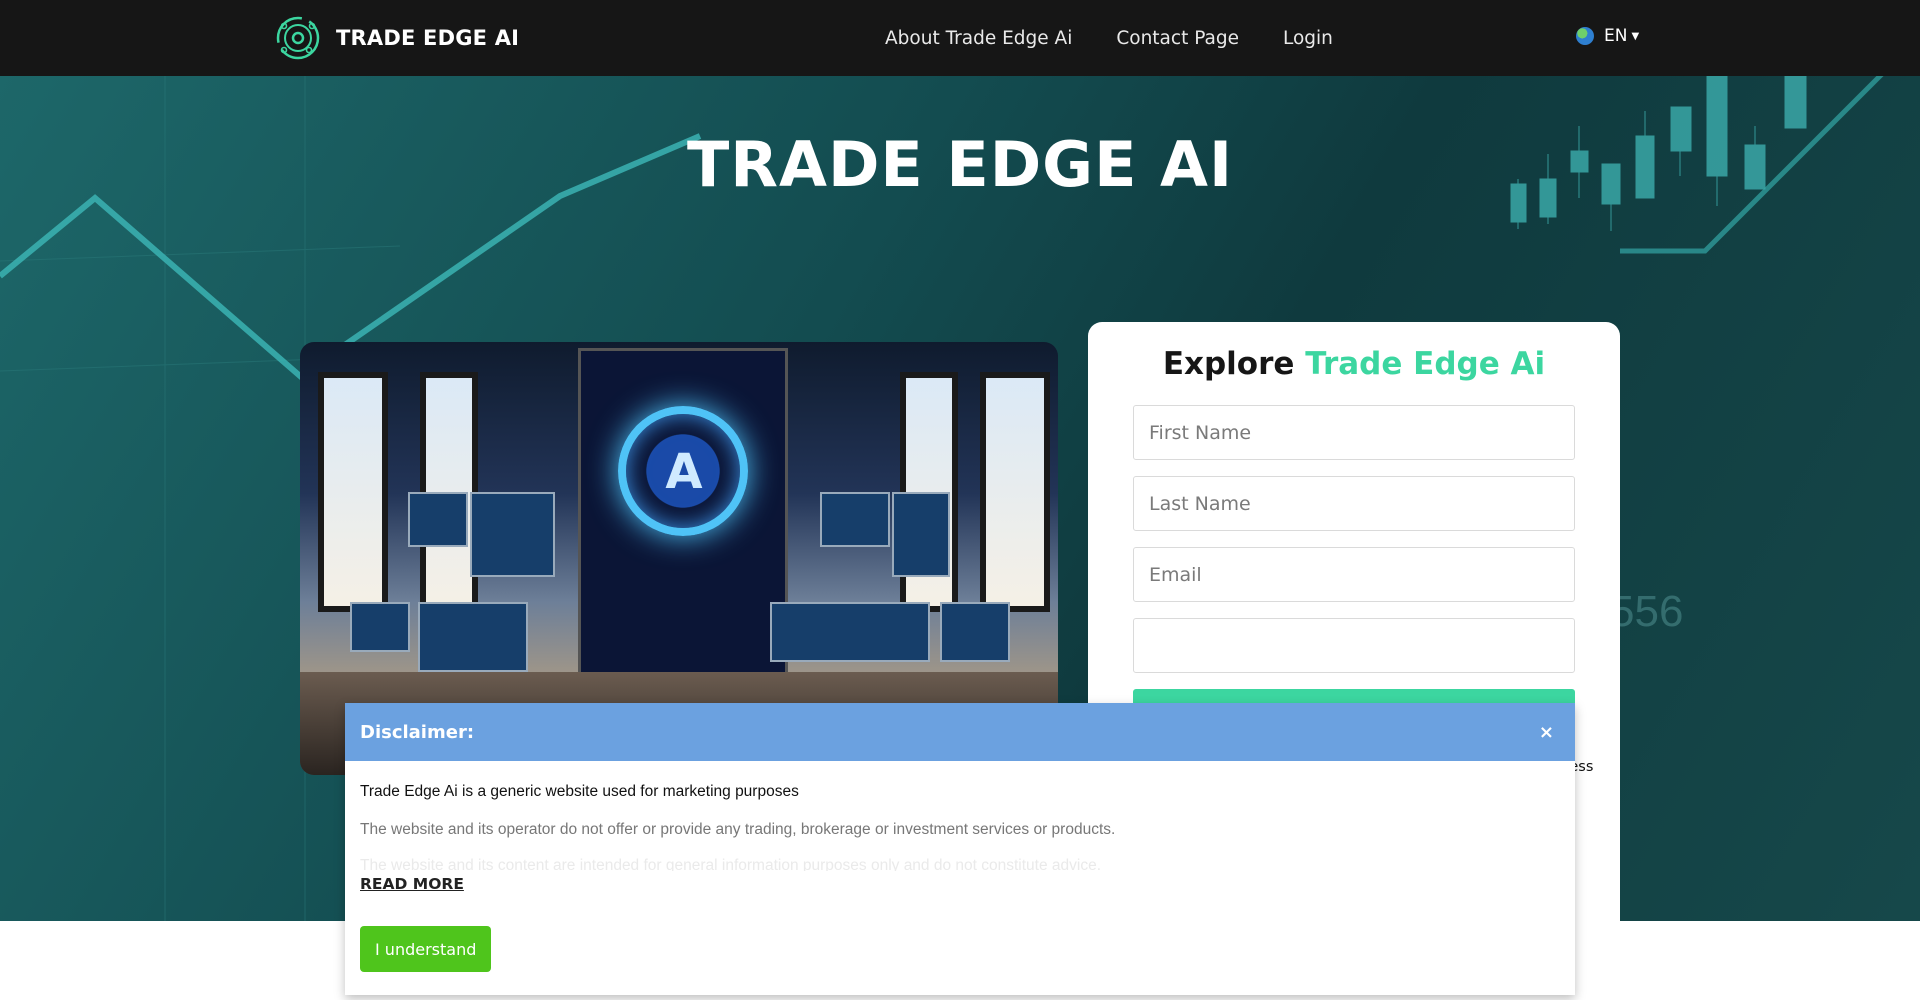  I want to click on disclaimer-title: Disclaimer:, so click(417, 732).